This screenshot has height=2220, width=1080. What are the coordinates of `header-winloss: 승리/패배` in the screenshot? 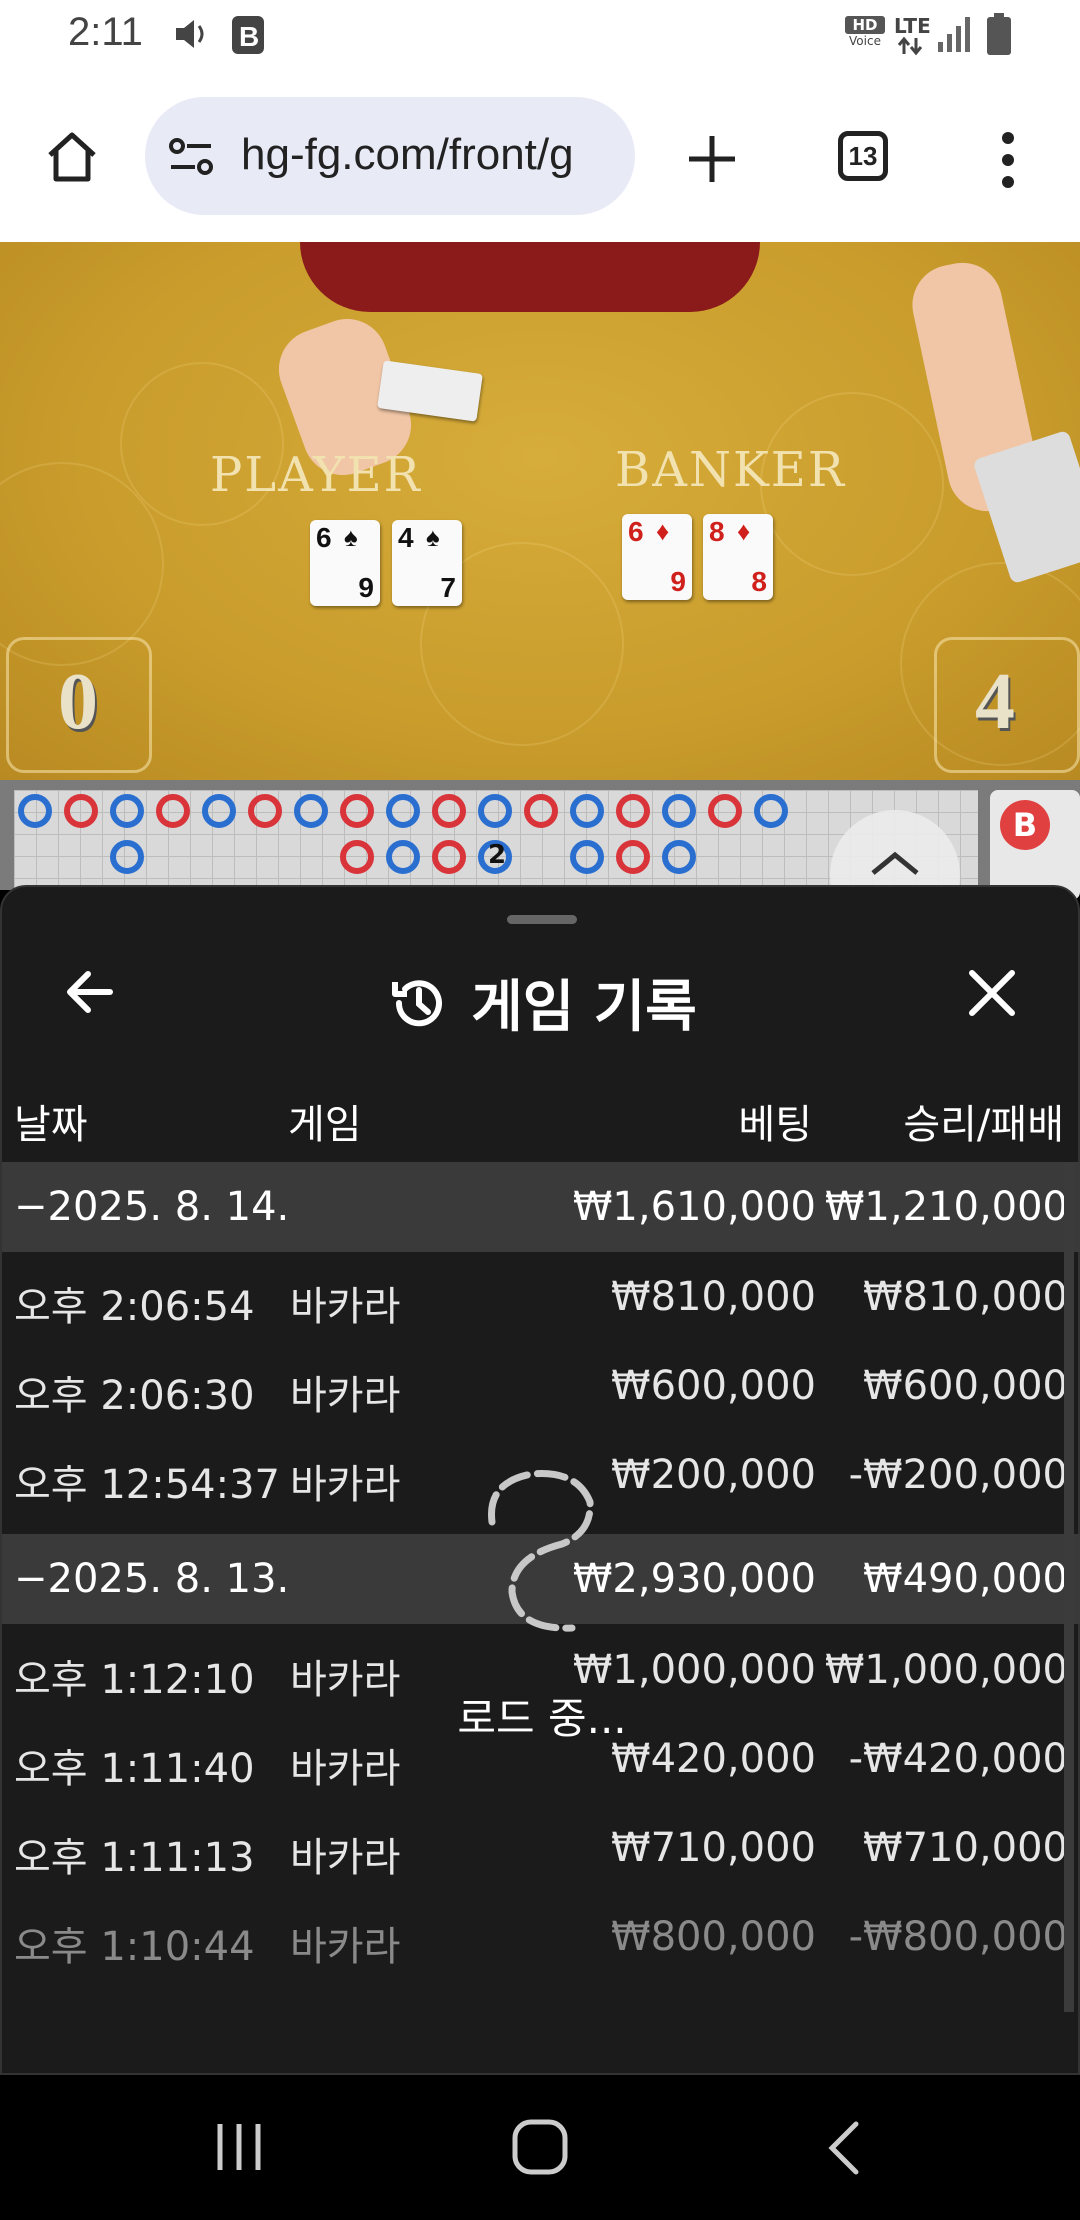 It's located at (983, 1125).